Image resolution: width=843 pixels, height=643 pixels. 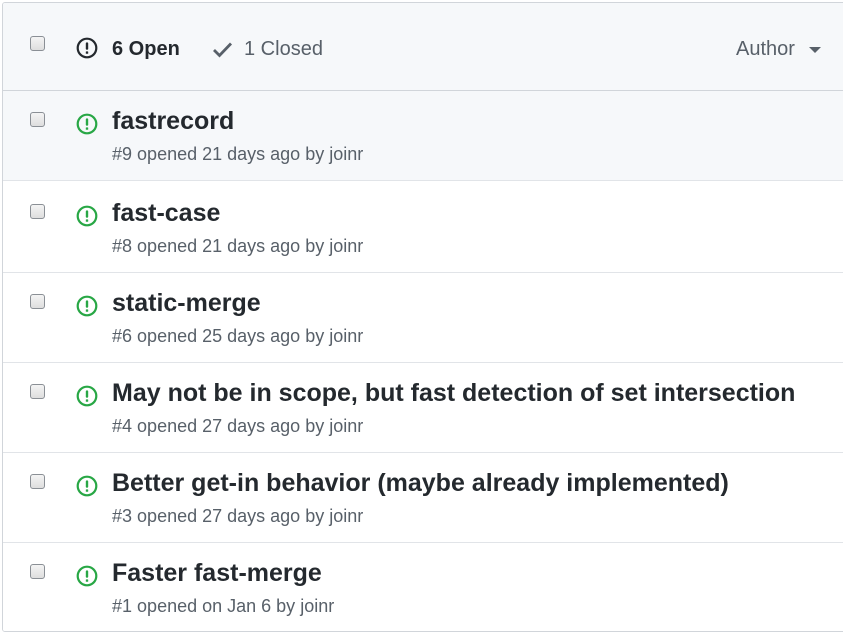 I want to click on issue-title-link: static-merge, so click(x=186, y=303).